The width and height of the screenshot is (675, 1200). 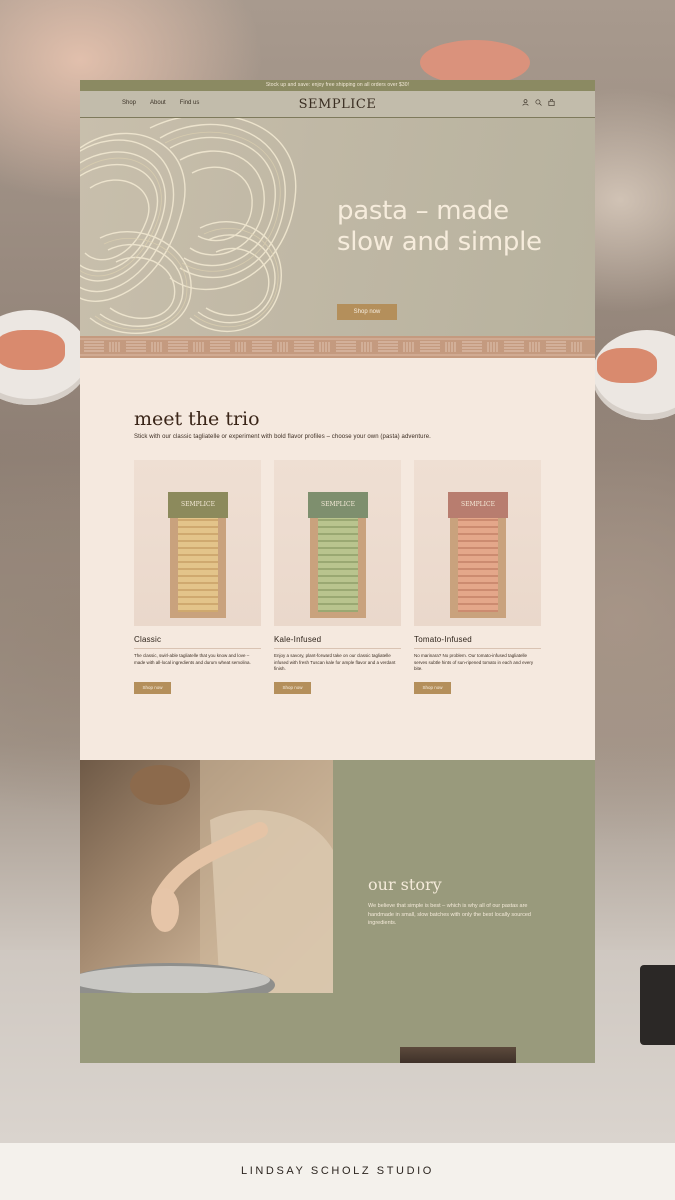 I want to click on product-name: Kale-Infused, so click(x=337, y=642).